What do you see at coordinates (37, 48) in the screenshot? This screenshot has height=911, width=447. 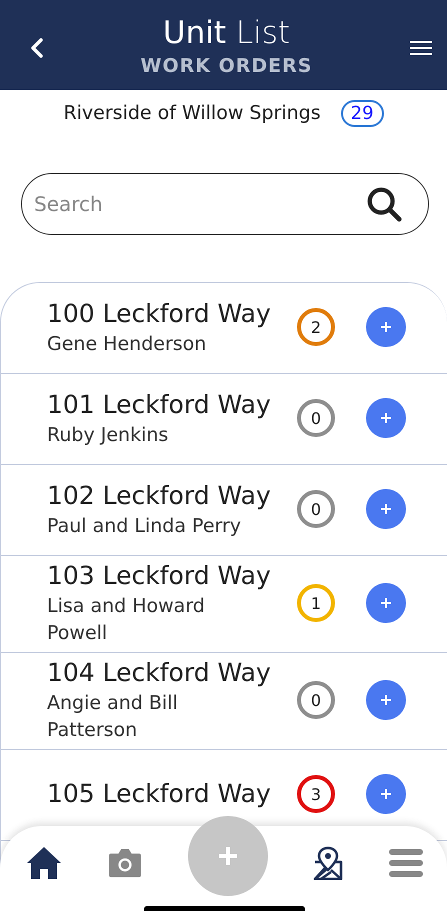 I see `back-icon` at bounding box center [37, 48].